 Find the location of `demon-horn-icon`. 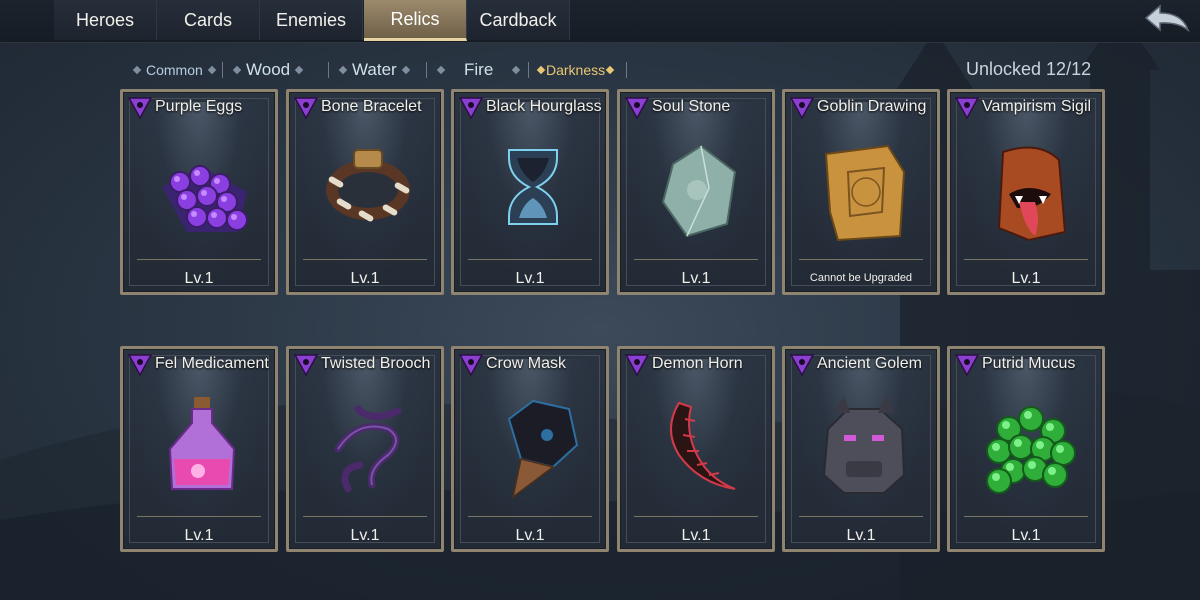

demon-horn-icon is located at coordinates (703, 445).